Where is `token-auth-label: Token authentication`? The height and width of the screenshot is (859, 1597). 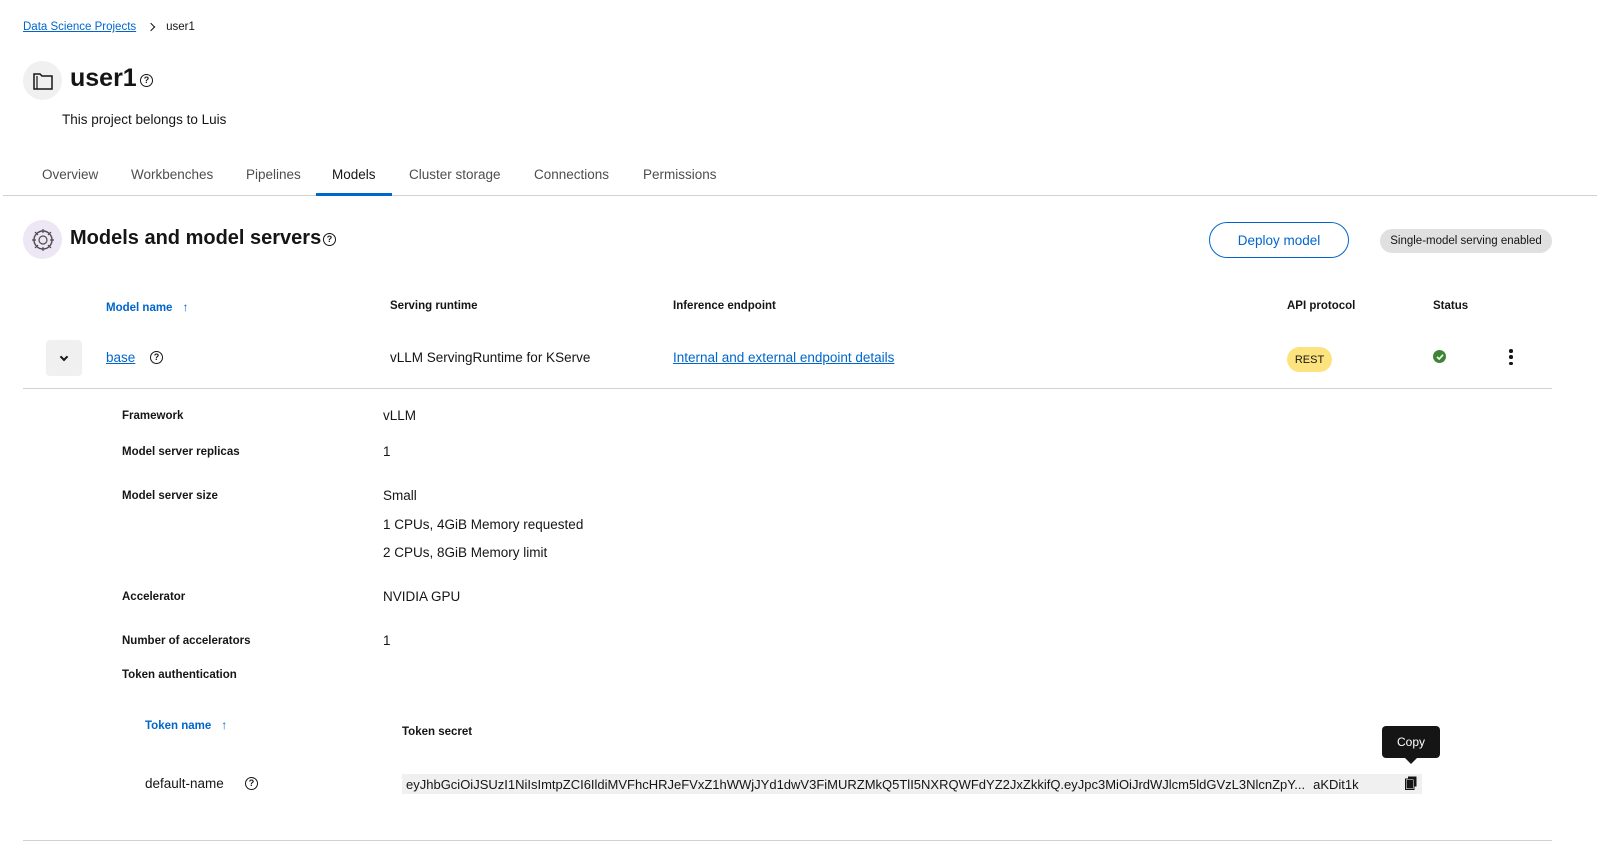 token-auth-label: Token authentication is located at coordinates (179, 675).